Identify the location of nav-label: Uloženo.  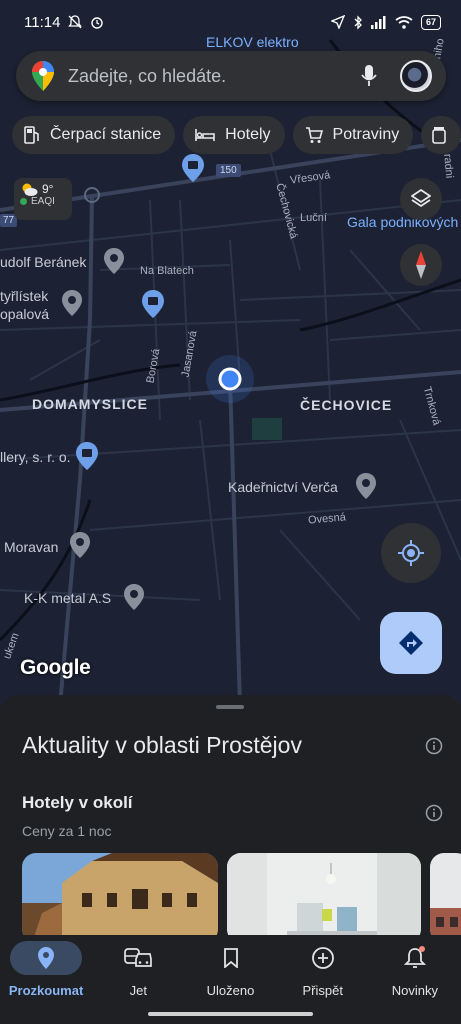
(230, 990).